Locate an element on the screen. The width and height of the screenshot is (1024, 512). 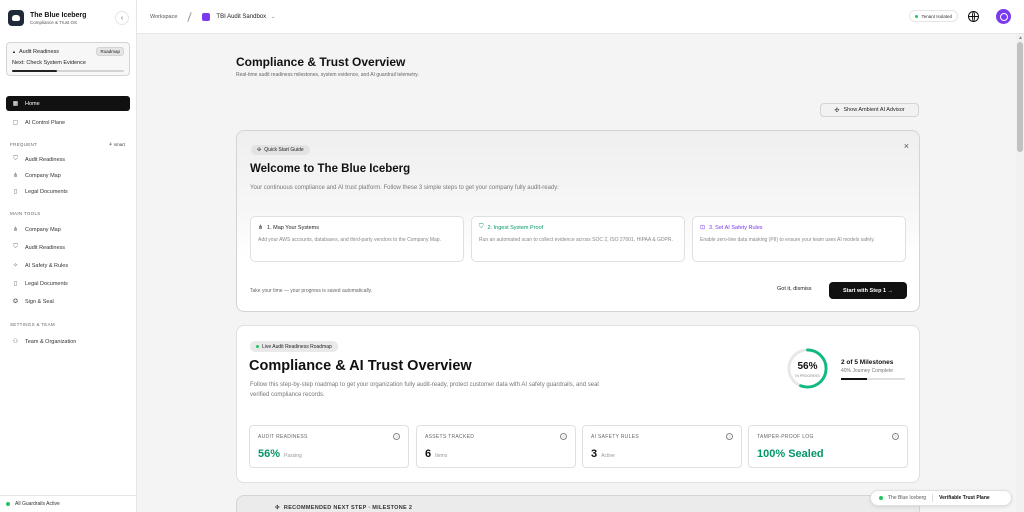
section-label-frequent: FREQUENT is located at coordinates (24, 144).